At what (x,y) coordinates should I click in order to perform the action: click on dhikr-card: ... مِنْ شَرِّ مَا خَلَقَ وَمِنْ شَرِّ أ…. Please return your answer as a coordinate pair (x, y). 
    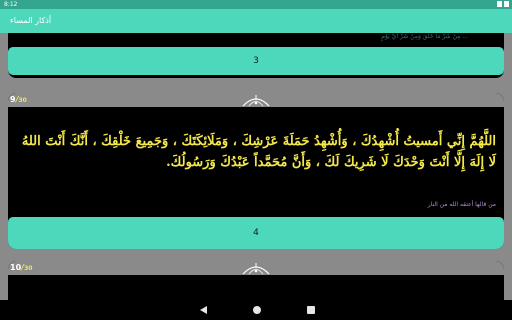
    Looking at the image, I should click on (256, 55).